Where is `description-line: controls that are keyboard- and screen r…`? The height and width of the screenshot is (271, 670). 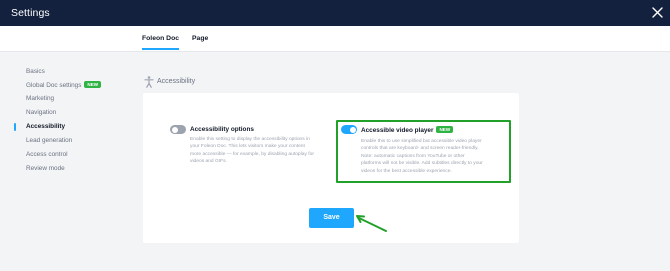
description-line: controls that are keyboard- and screen r… is located at coordinates (420, 149).